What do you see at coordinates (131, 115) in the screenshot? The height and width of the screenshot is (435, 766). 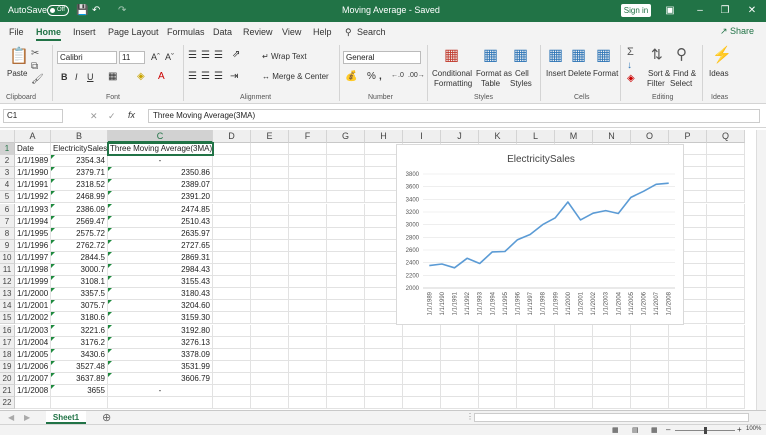 I see `function-icon: fx` at bounding box center [131, 115].